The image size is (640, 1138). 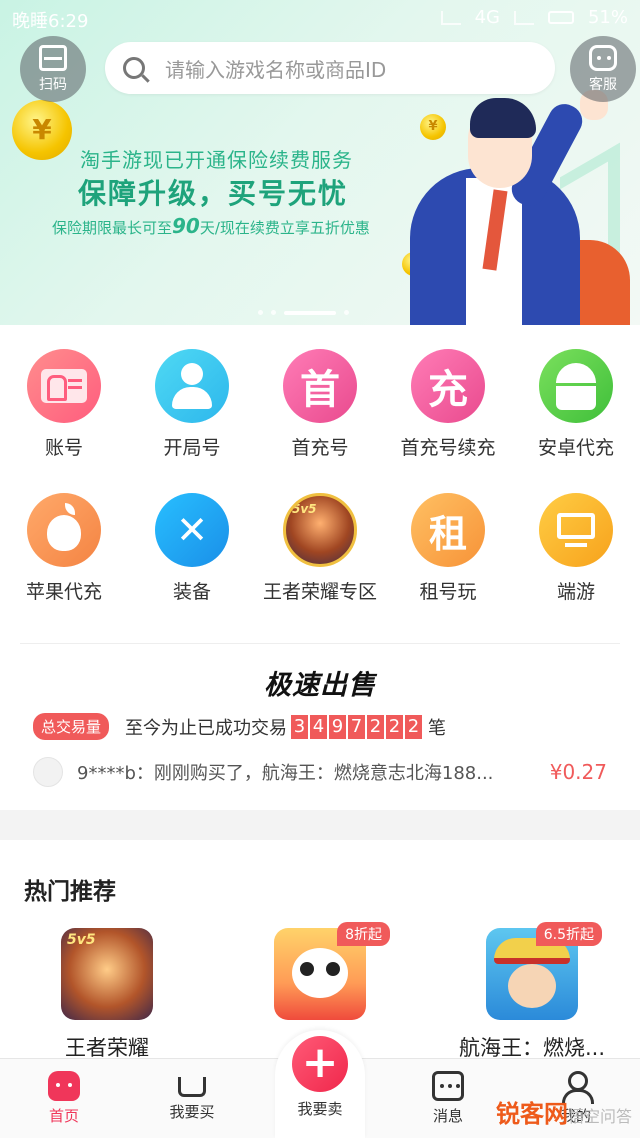 I want to click on category-wzry-zone: 5v5 王者荣耀专区, so click(x=320, y=548).